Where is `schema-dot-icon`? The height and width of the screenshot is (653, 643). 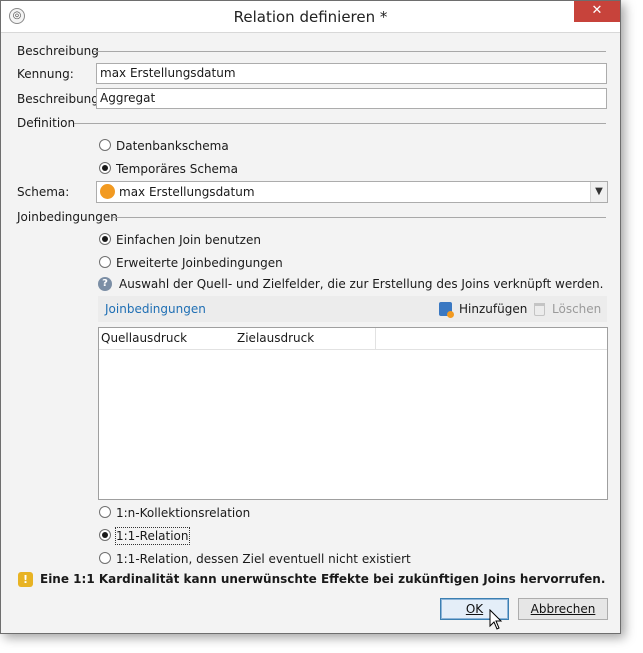
schema-dot-icon is located at coordinates (107, 191).